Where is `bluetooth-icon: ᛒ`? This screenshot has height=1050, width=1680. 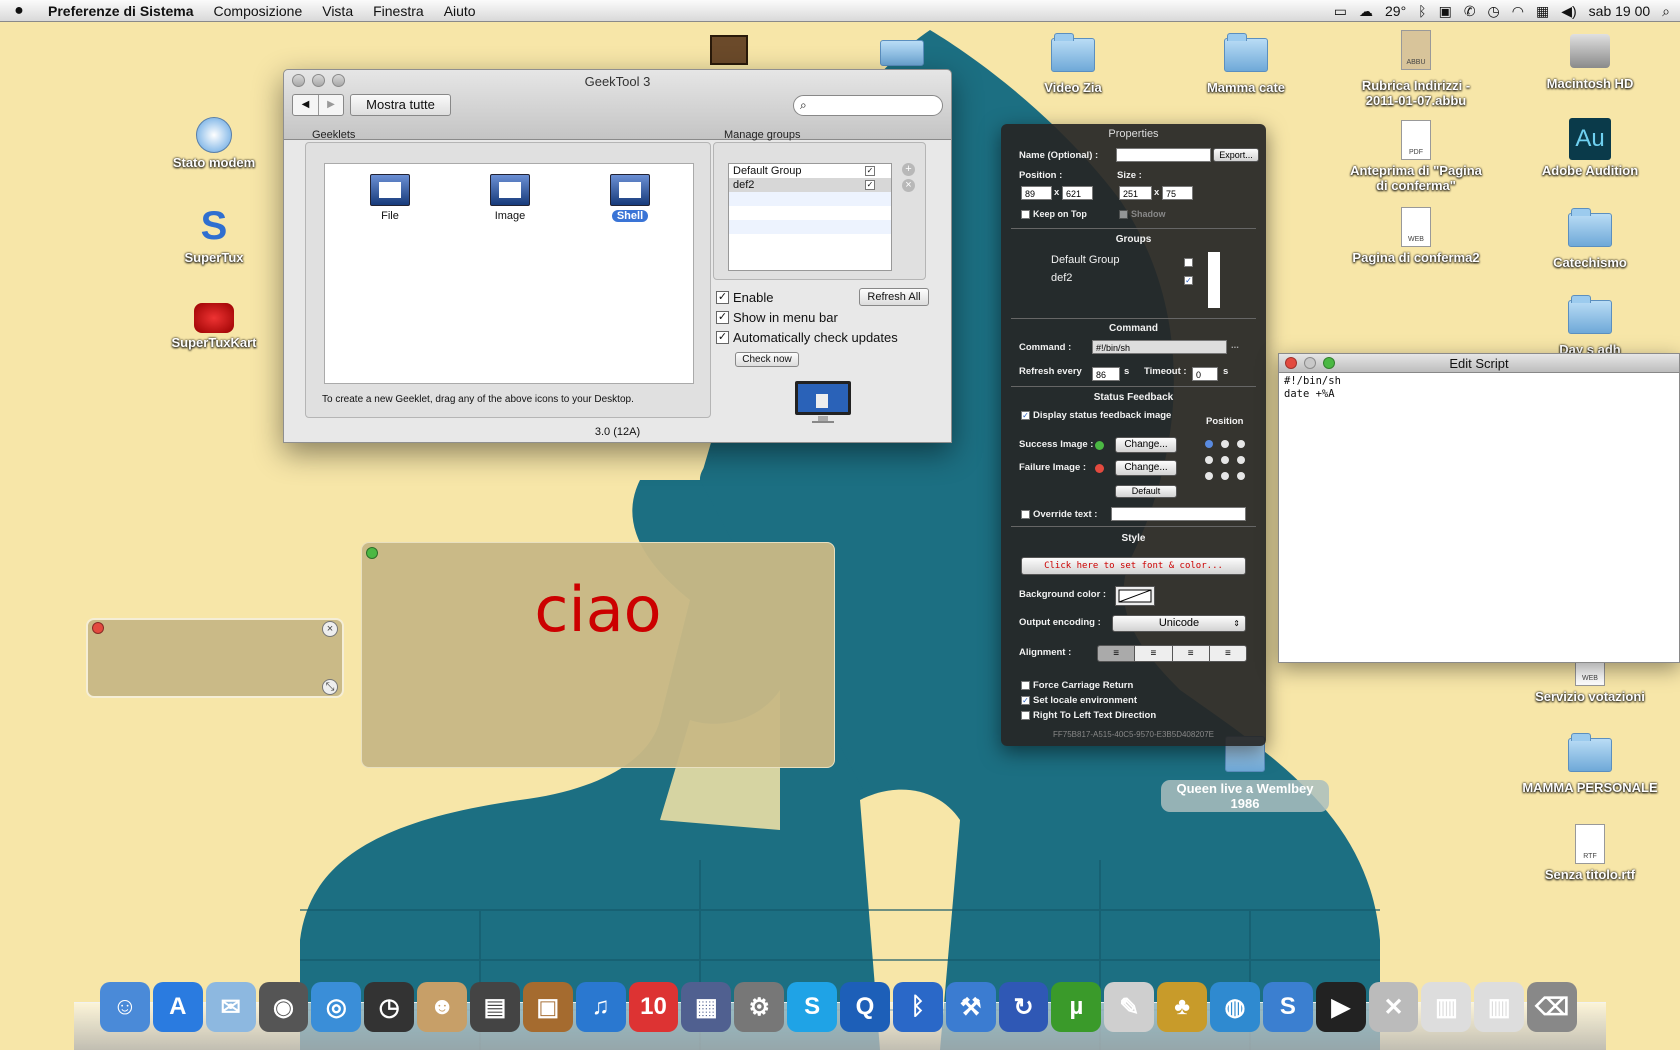 bluetooth-icon: ᛒ is located at coordinates (1422, 11).